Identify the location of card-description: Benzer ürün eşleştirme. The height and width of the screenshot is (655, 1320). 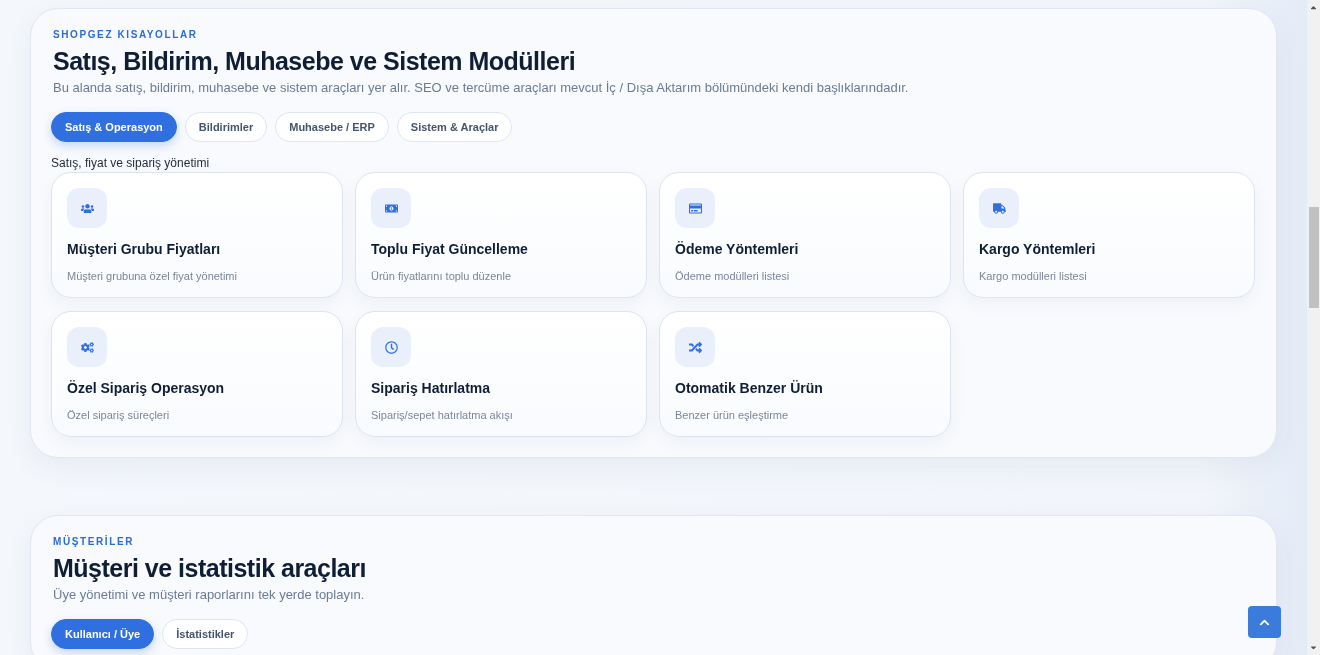
(732, 415).